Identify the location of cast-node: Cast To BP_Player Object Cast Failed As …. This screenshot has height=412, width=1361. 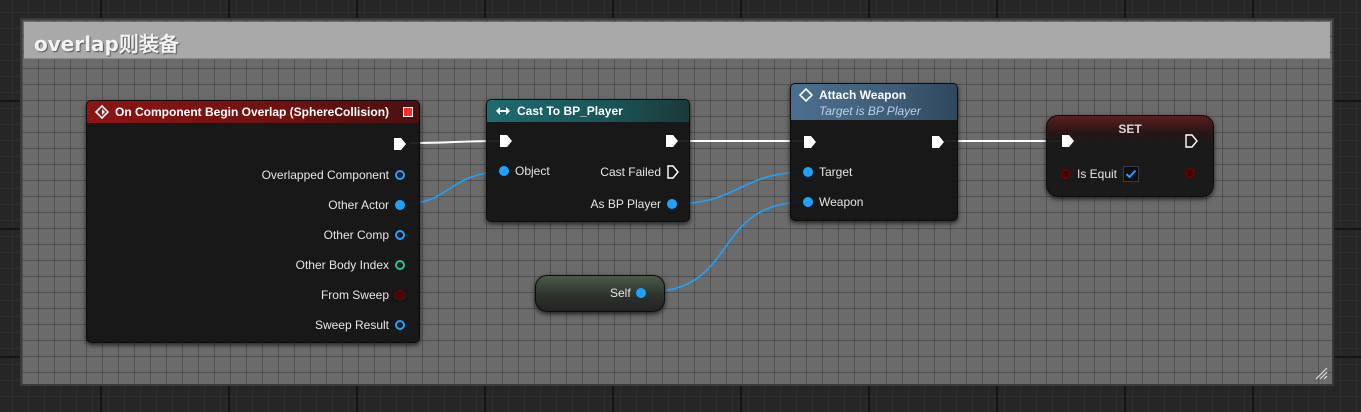
(588, 160).